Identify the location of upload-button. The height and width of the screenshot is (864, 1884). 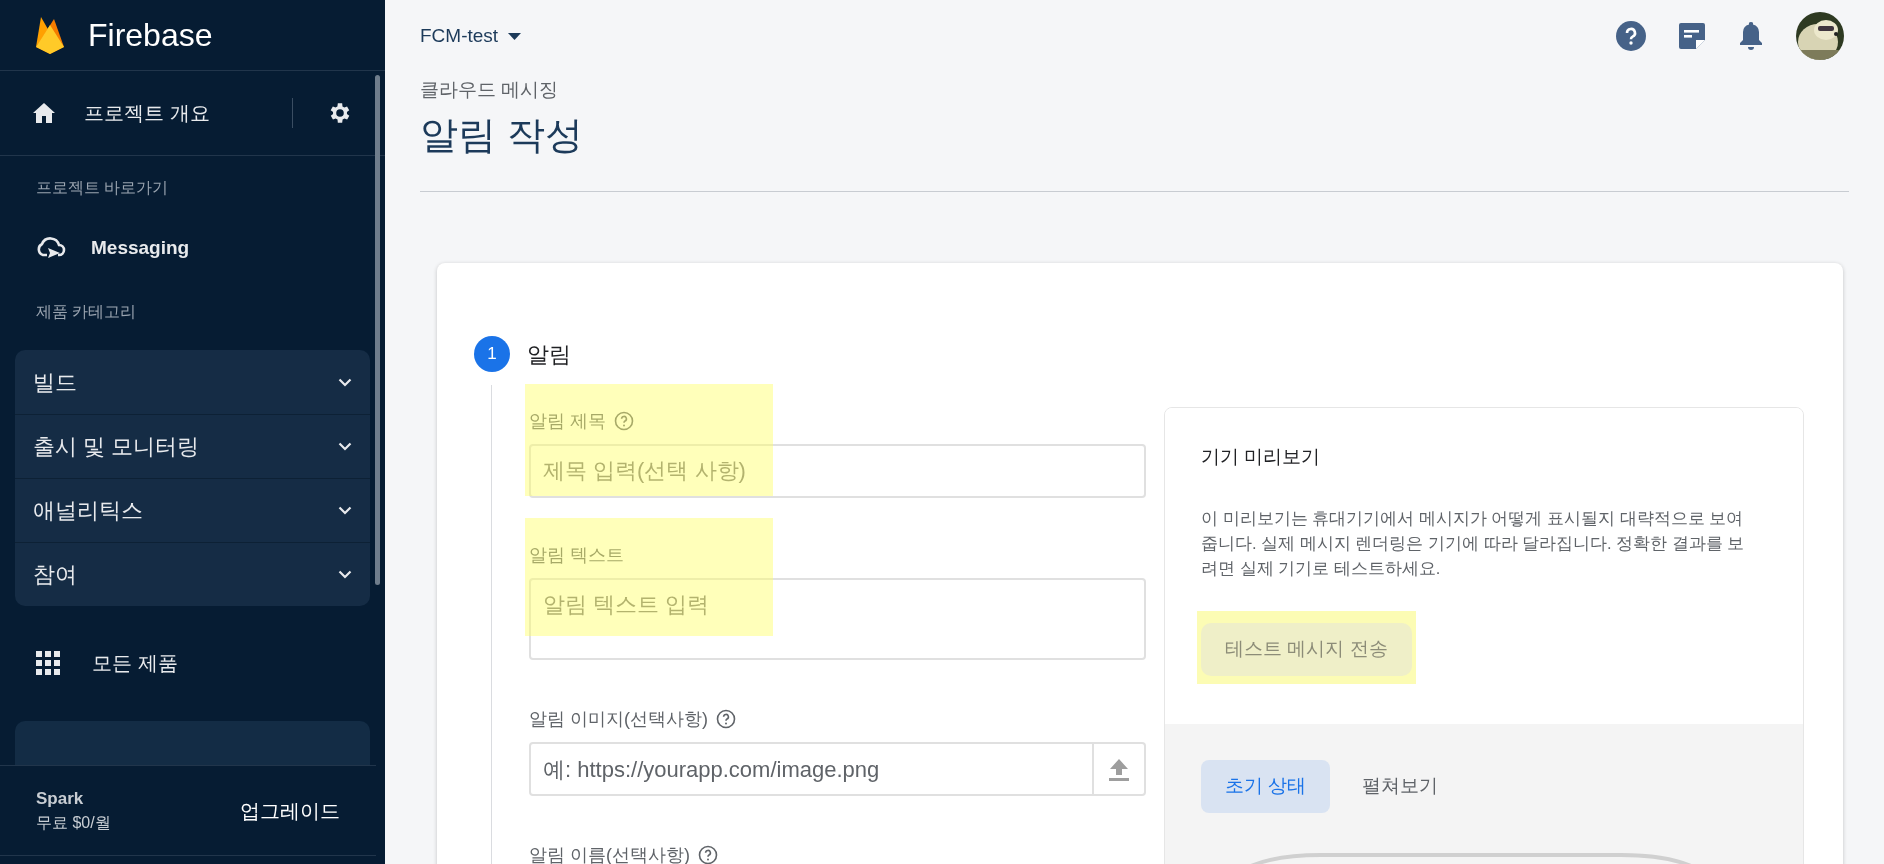
(1120, 769).